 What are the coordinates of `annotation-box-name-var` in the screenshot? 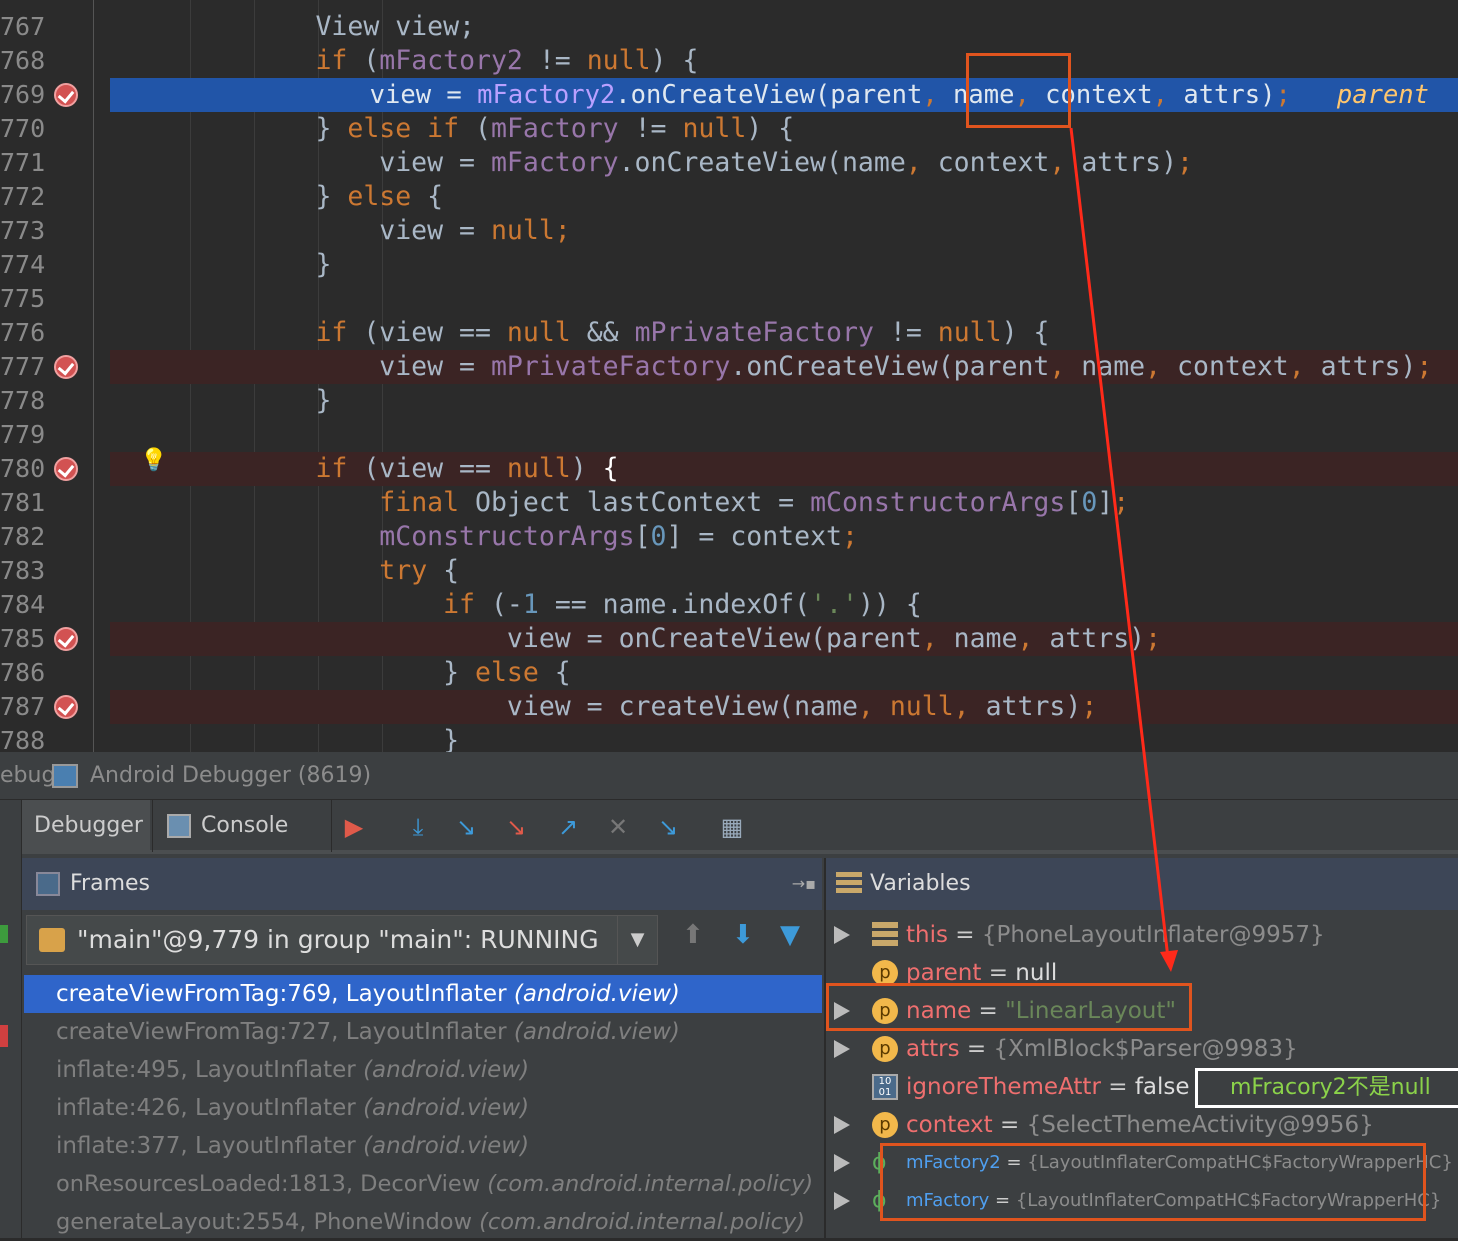 It's located at (1009, 1007).